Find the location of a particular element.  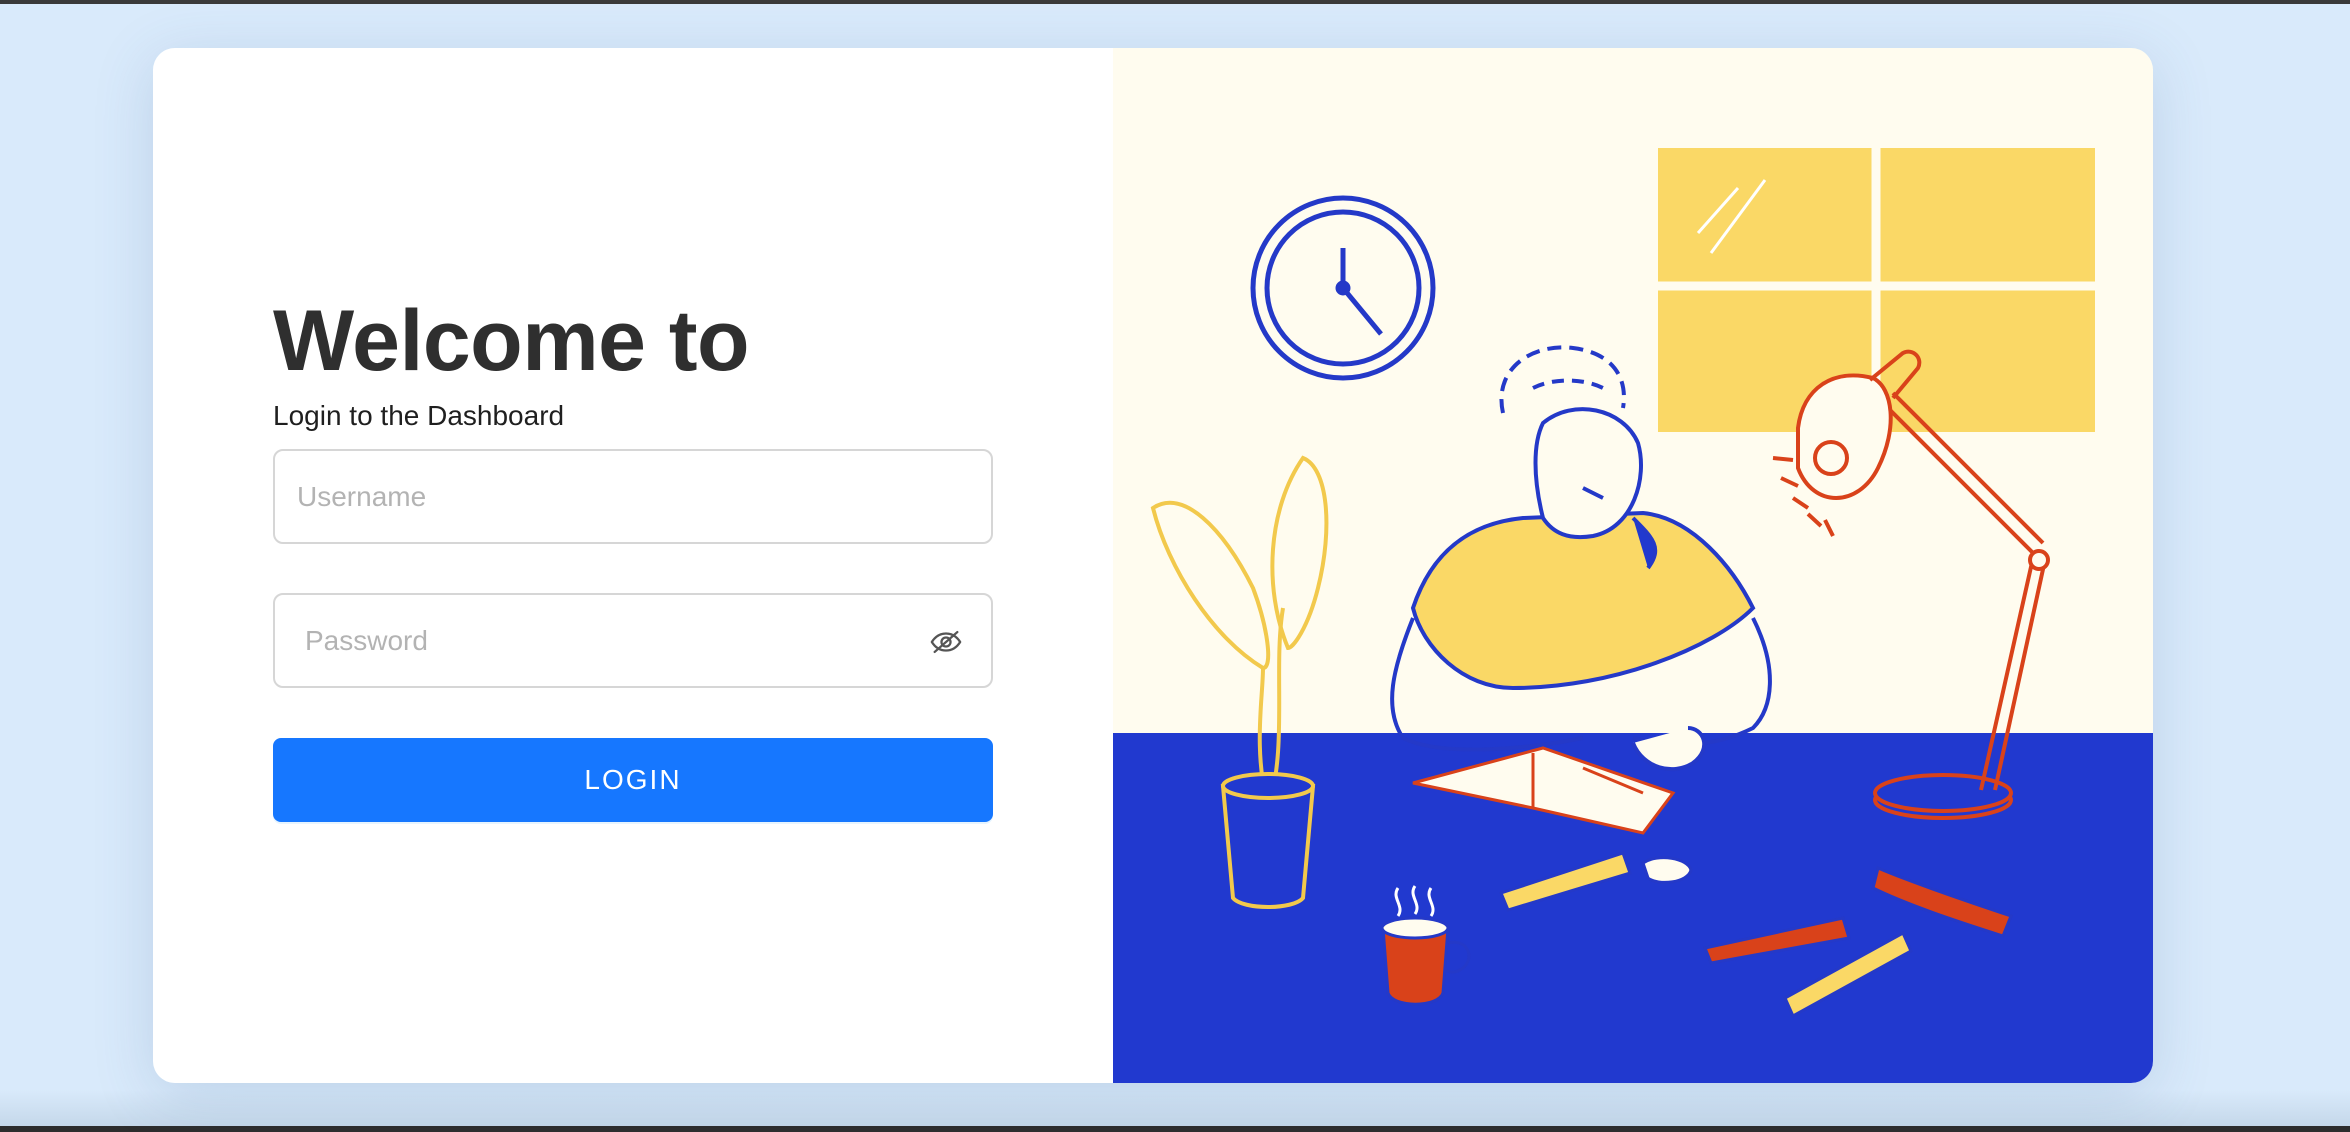

notebook-illustration is located at coordinates (1544, 790).